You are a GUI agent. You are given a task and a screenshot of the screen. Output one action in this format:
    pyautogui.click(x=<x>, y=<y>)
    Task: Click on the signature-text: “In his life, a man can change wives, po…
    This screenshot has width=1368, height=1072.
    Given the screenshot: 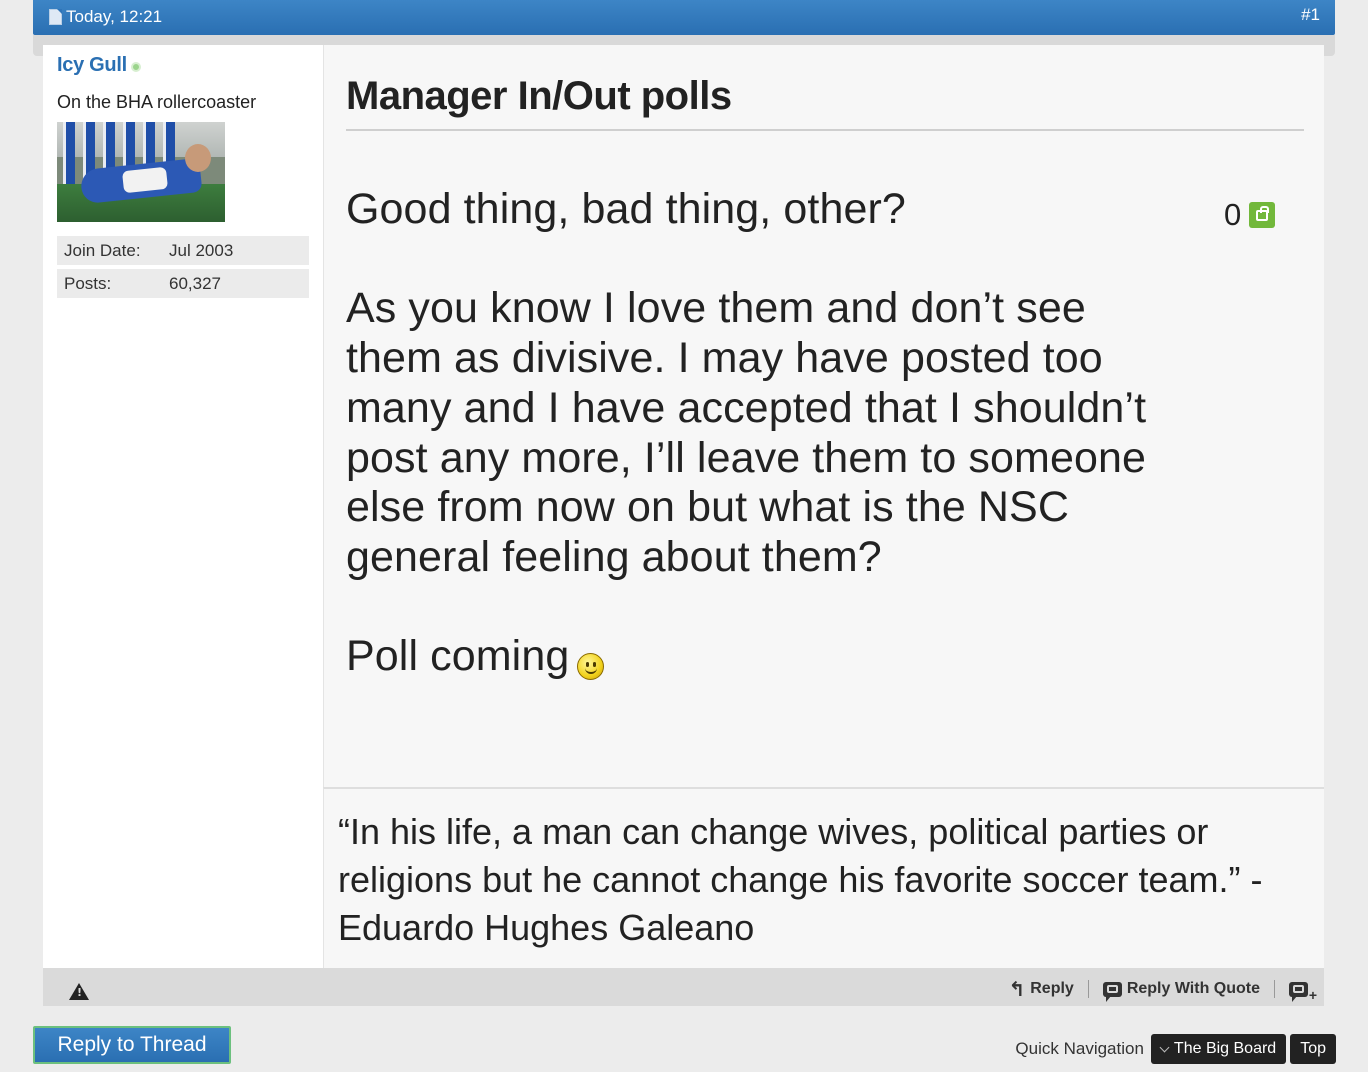 What is the action you would take?
    pyautogui.click(x=800, y=879)
    